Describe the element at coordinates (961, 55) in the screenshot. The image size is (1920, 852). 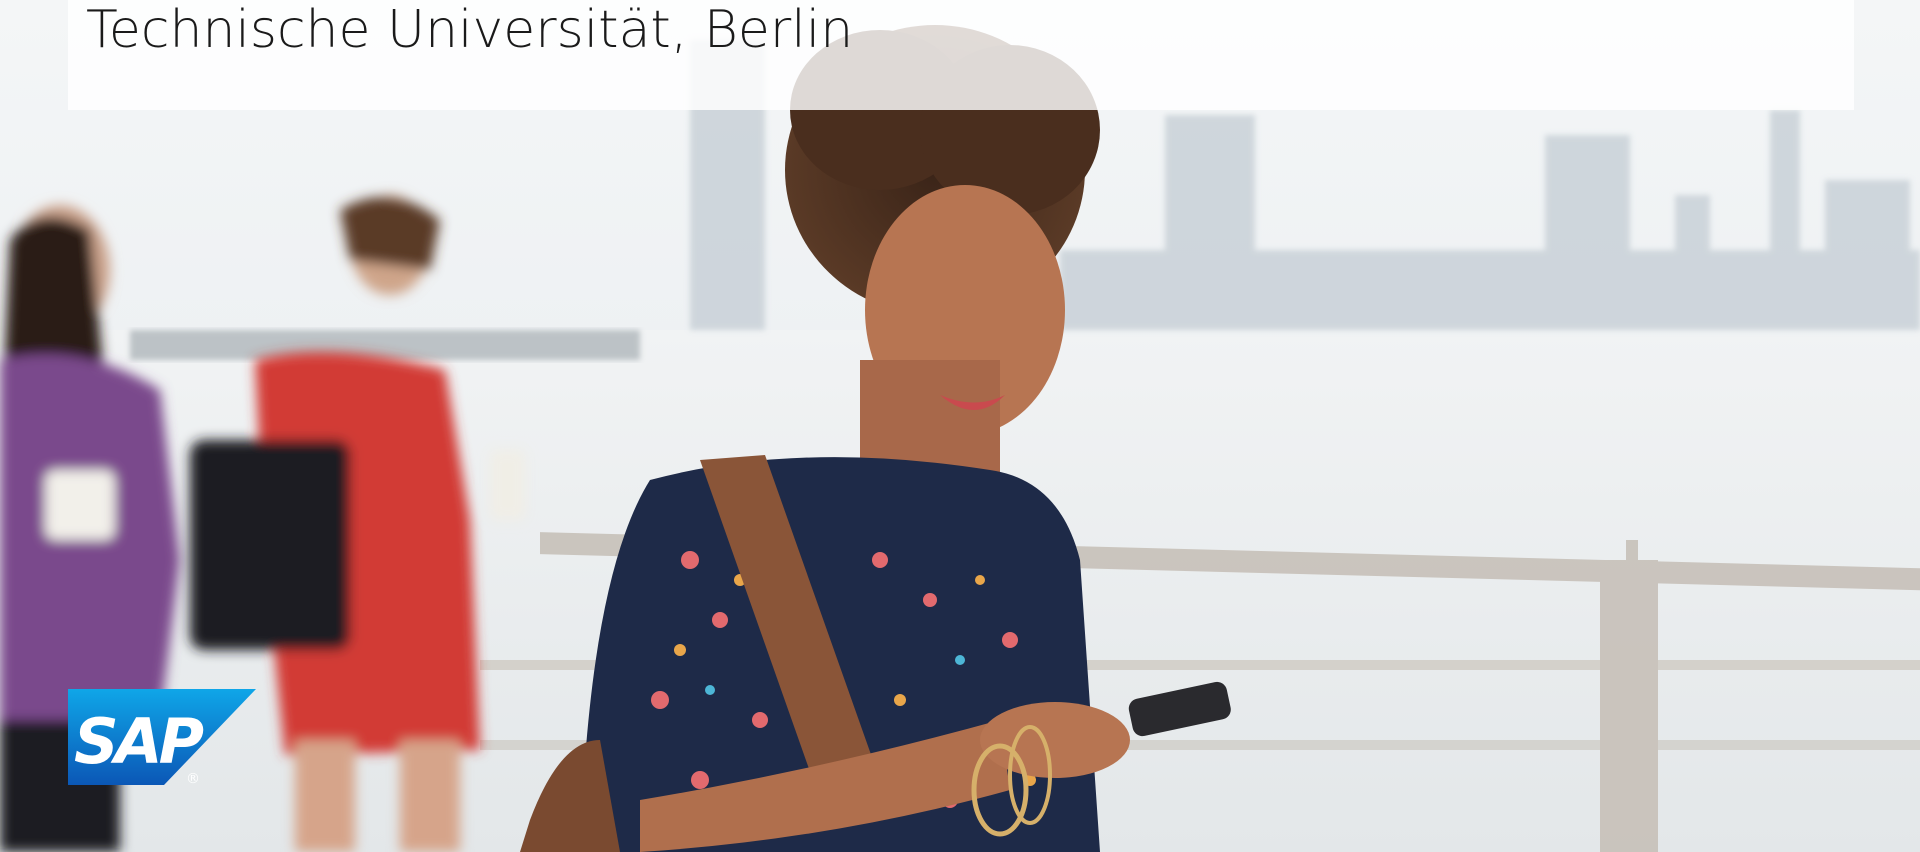
I see `header-banner: Technische Universität, Berlin` at that location.